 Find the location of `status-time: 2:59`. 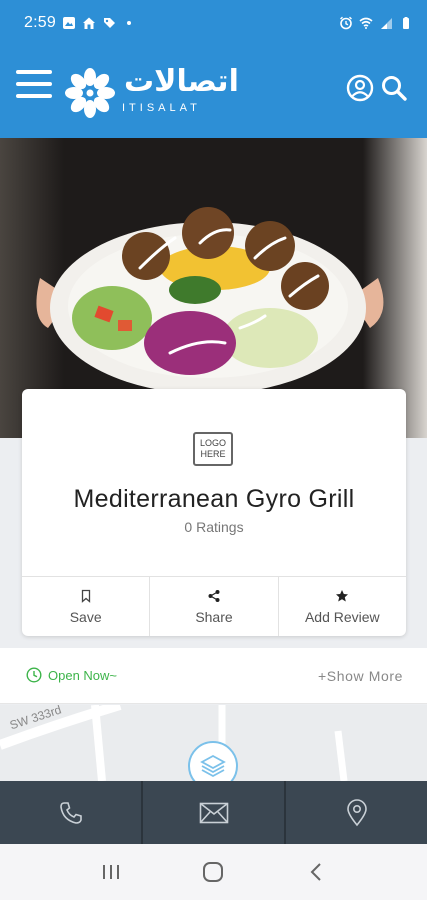

status-time: 2:59 is located at coordinates (40, 22).